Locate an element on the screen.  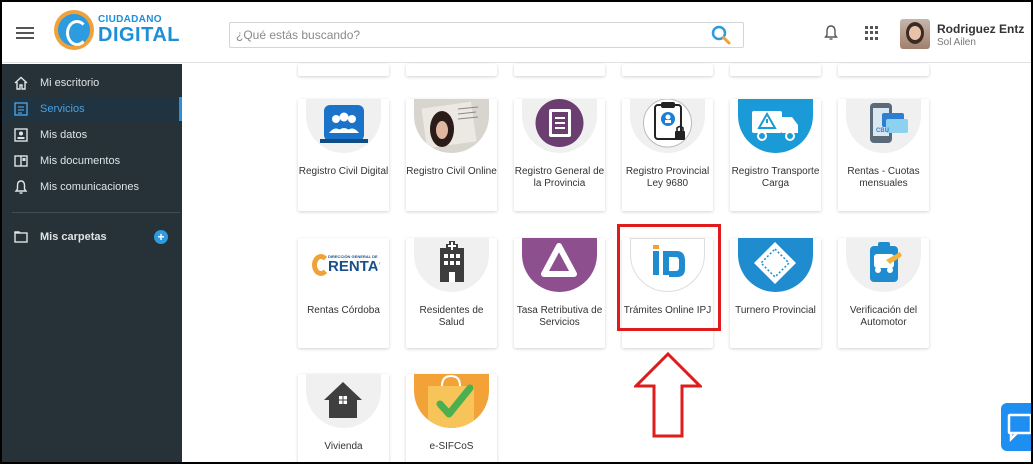
service-card-residentes-salud: Residentes de Salud is located at coordinates (451, 293).